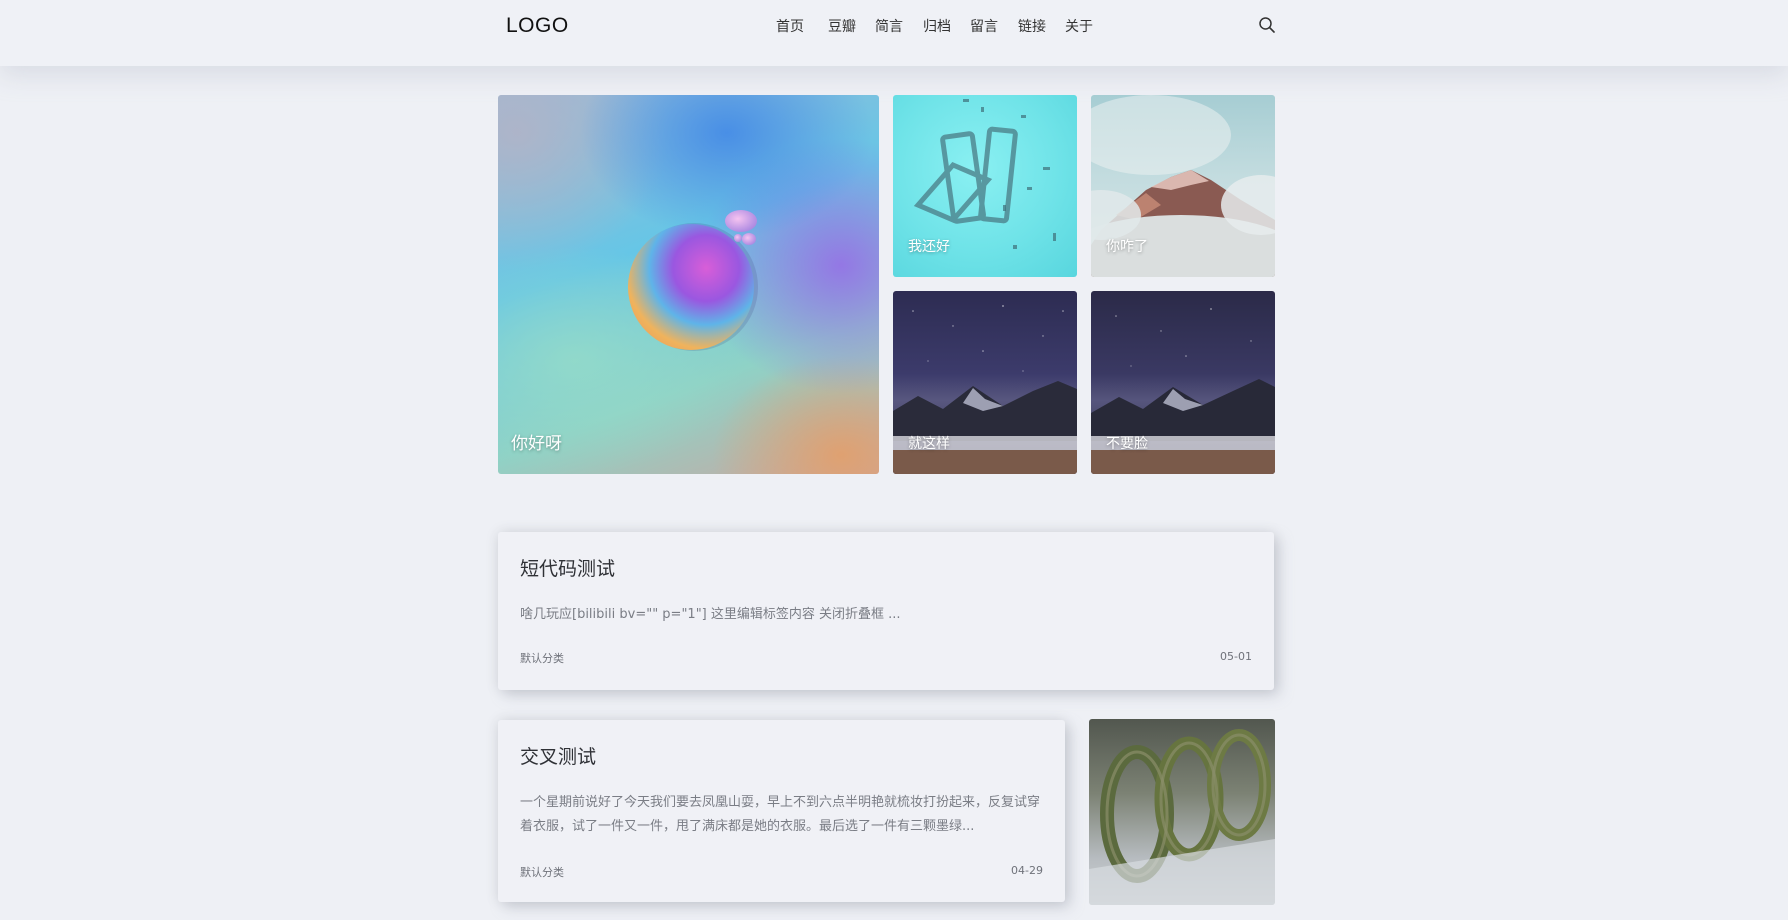 This screenshot has width=1788, height=924. Describe the element at coordinates (929, 444) in the screenshot. I see `featured-tile-3-caption: 就这样` at that location.